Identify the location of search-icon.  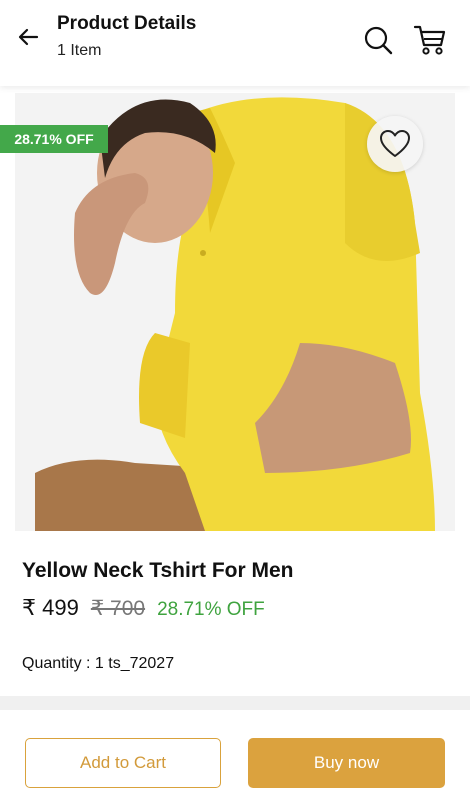
(378, 40).